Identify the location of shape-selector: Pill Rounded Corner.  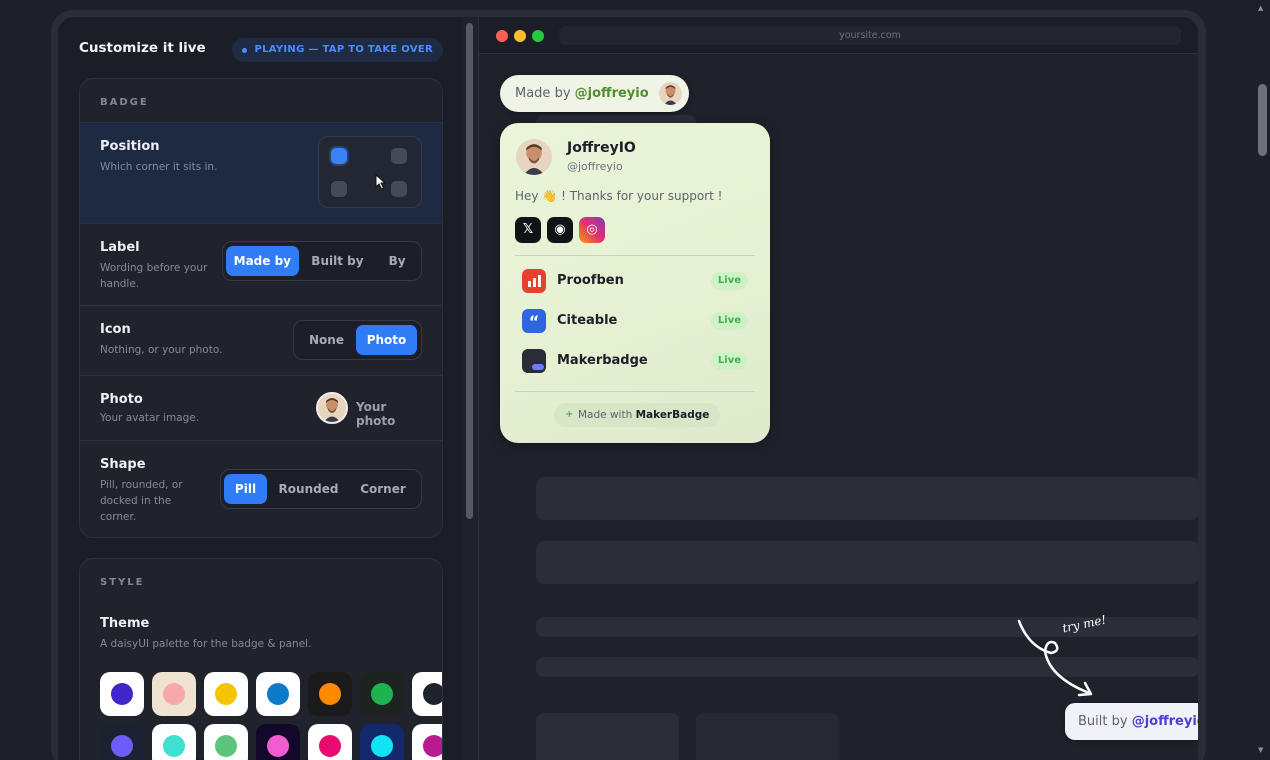
(321, 489).